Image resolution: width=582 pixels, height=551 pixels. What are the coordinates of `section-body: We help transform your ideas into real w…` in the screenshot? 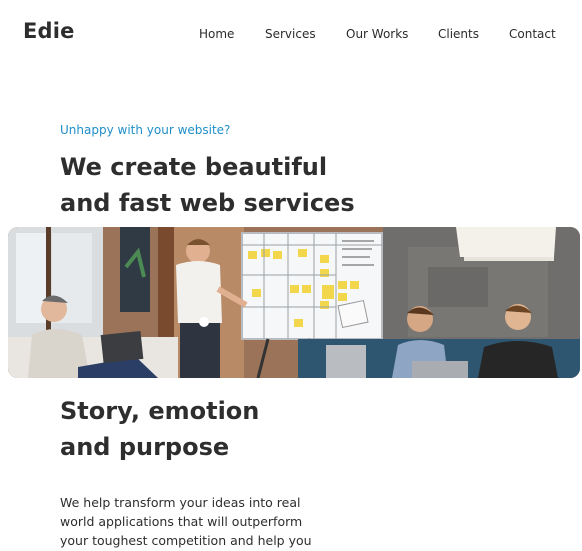 It's located at (190, 521).